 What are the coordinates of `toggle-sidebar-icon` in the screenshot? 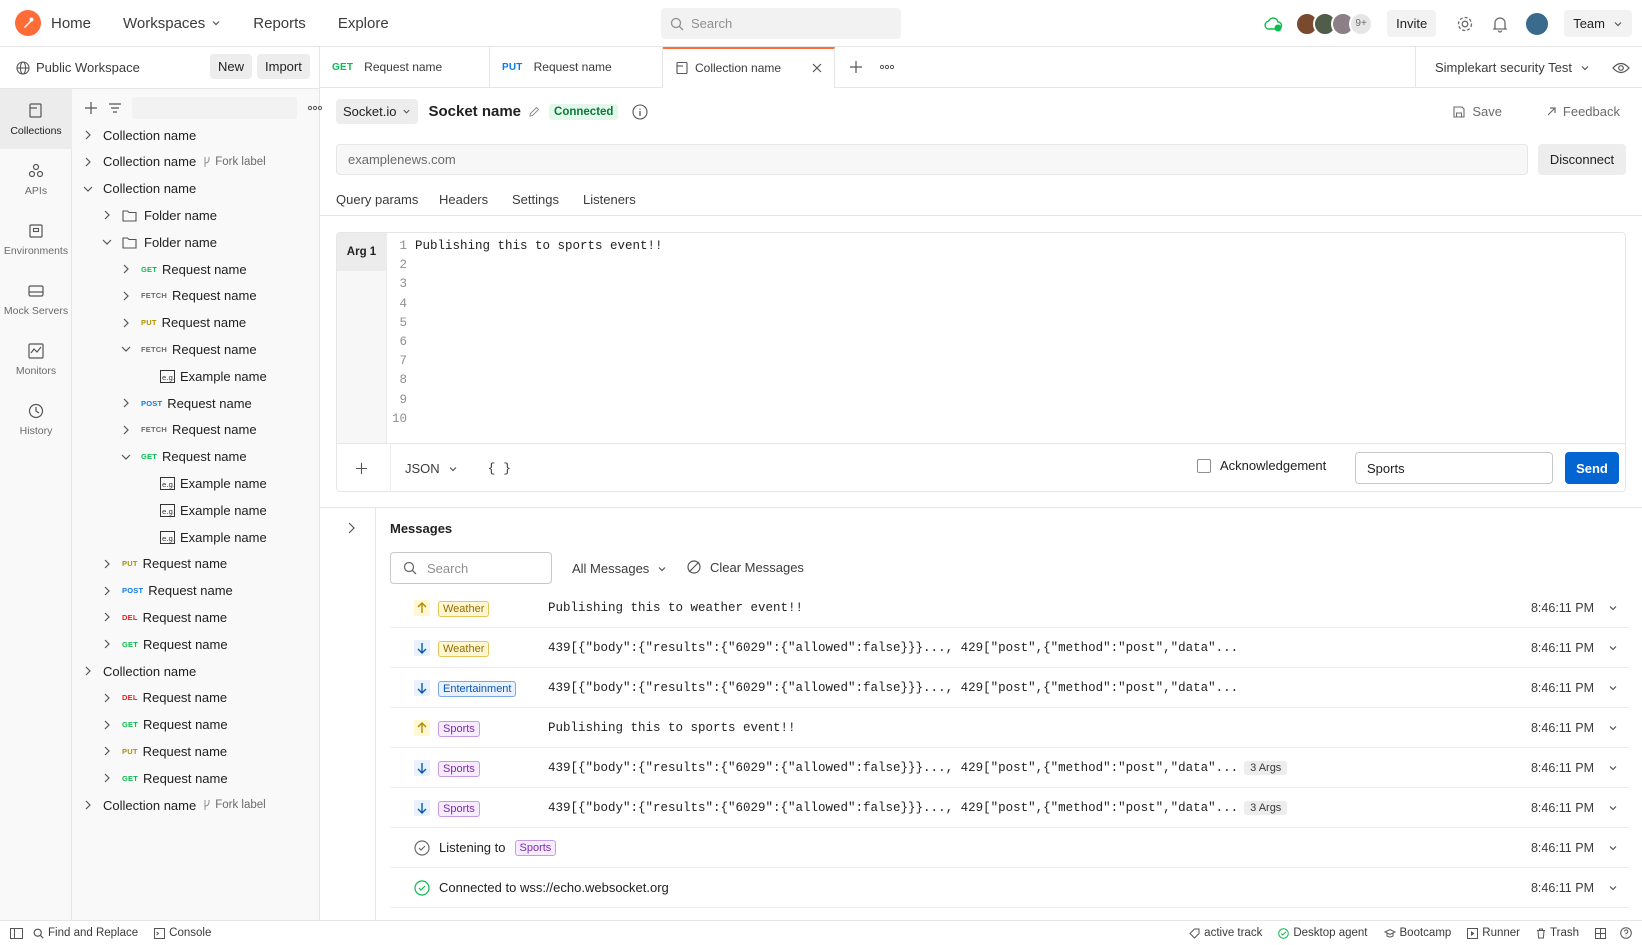 It's located at (16, 933).